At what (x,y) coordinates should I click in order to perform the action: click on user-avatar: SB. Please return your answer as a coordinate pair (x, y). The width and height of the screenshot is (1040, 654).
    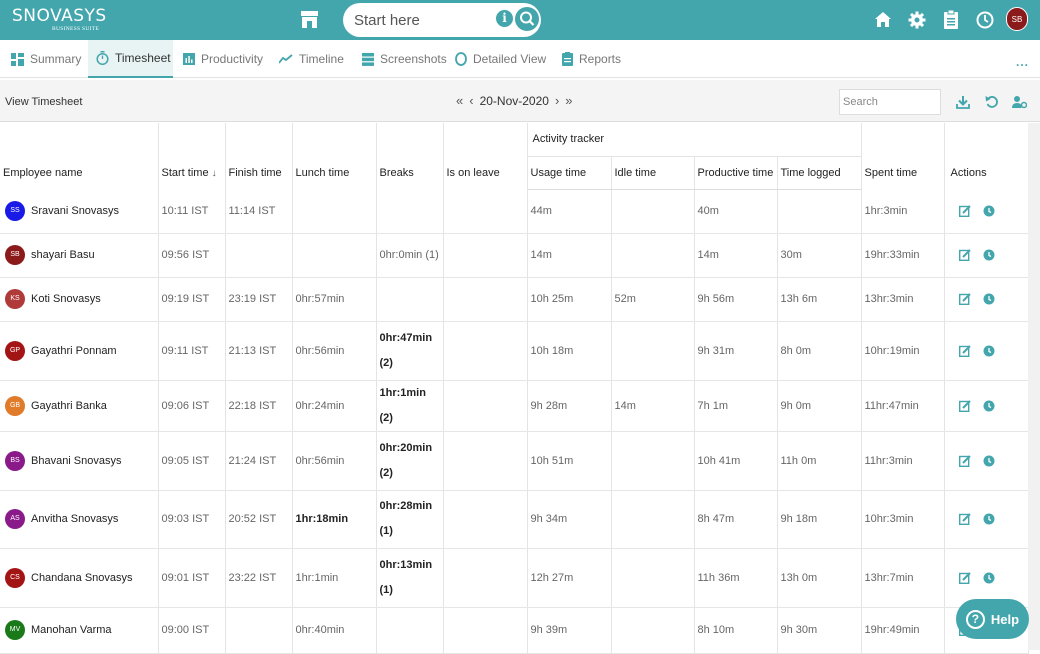
    Looking at the image, I should click on (1017, 19).